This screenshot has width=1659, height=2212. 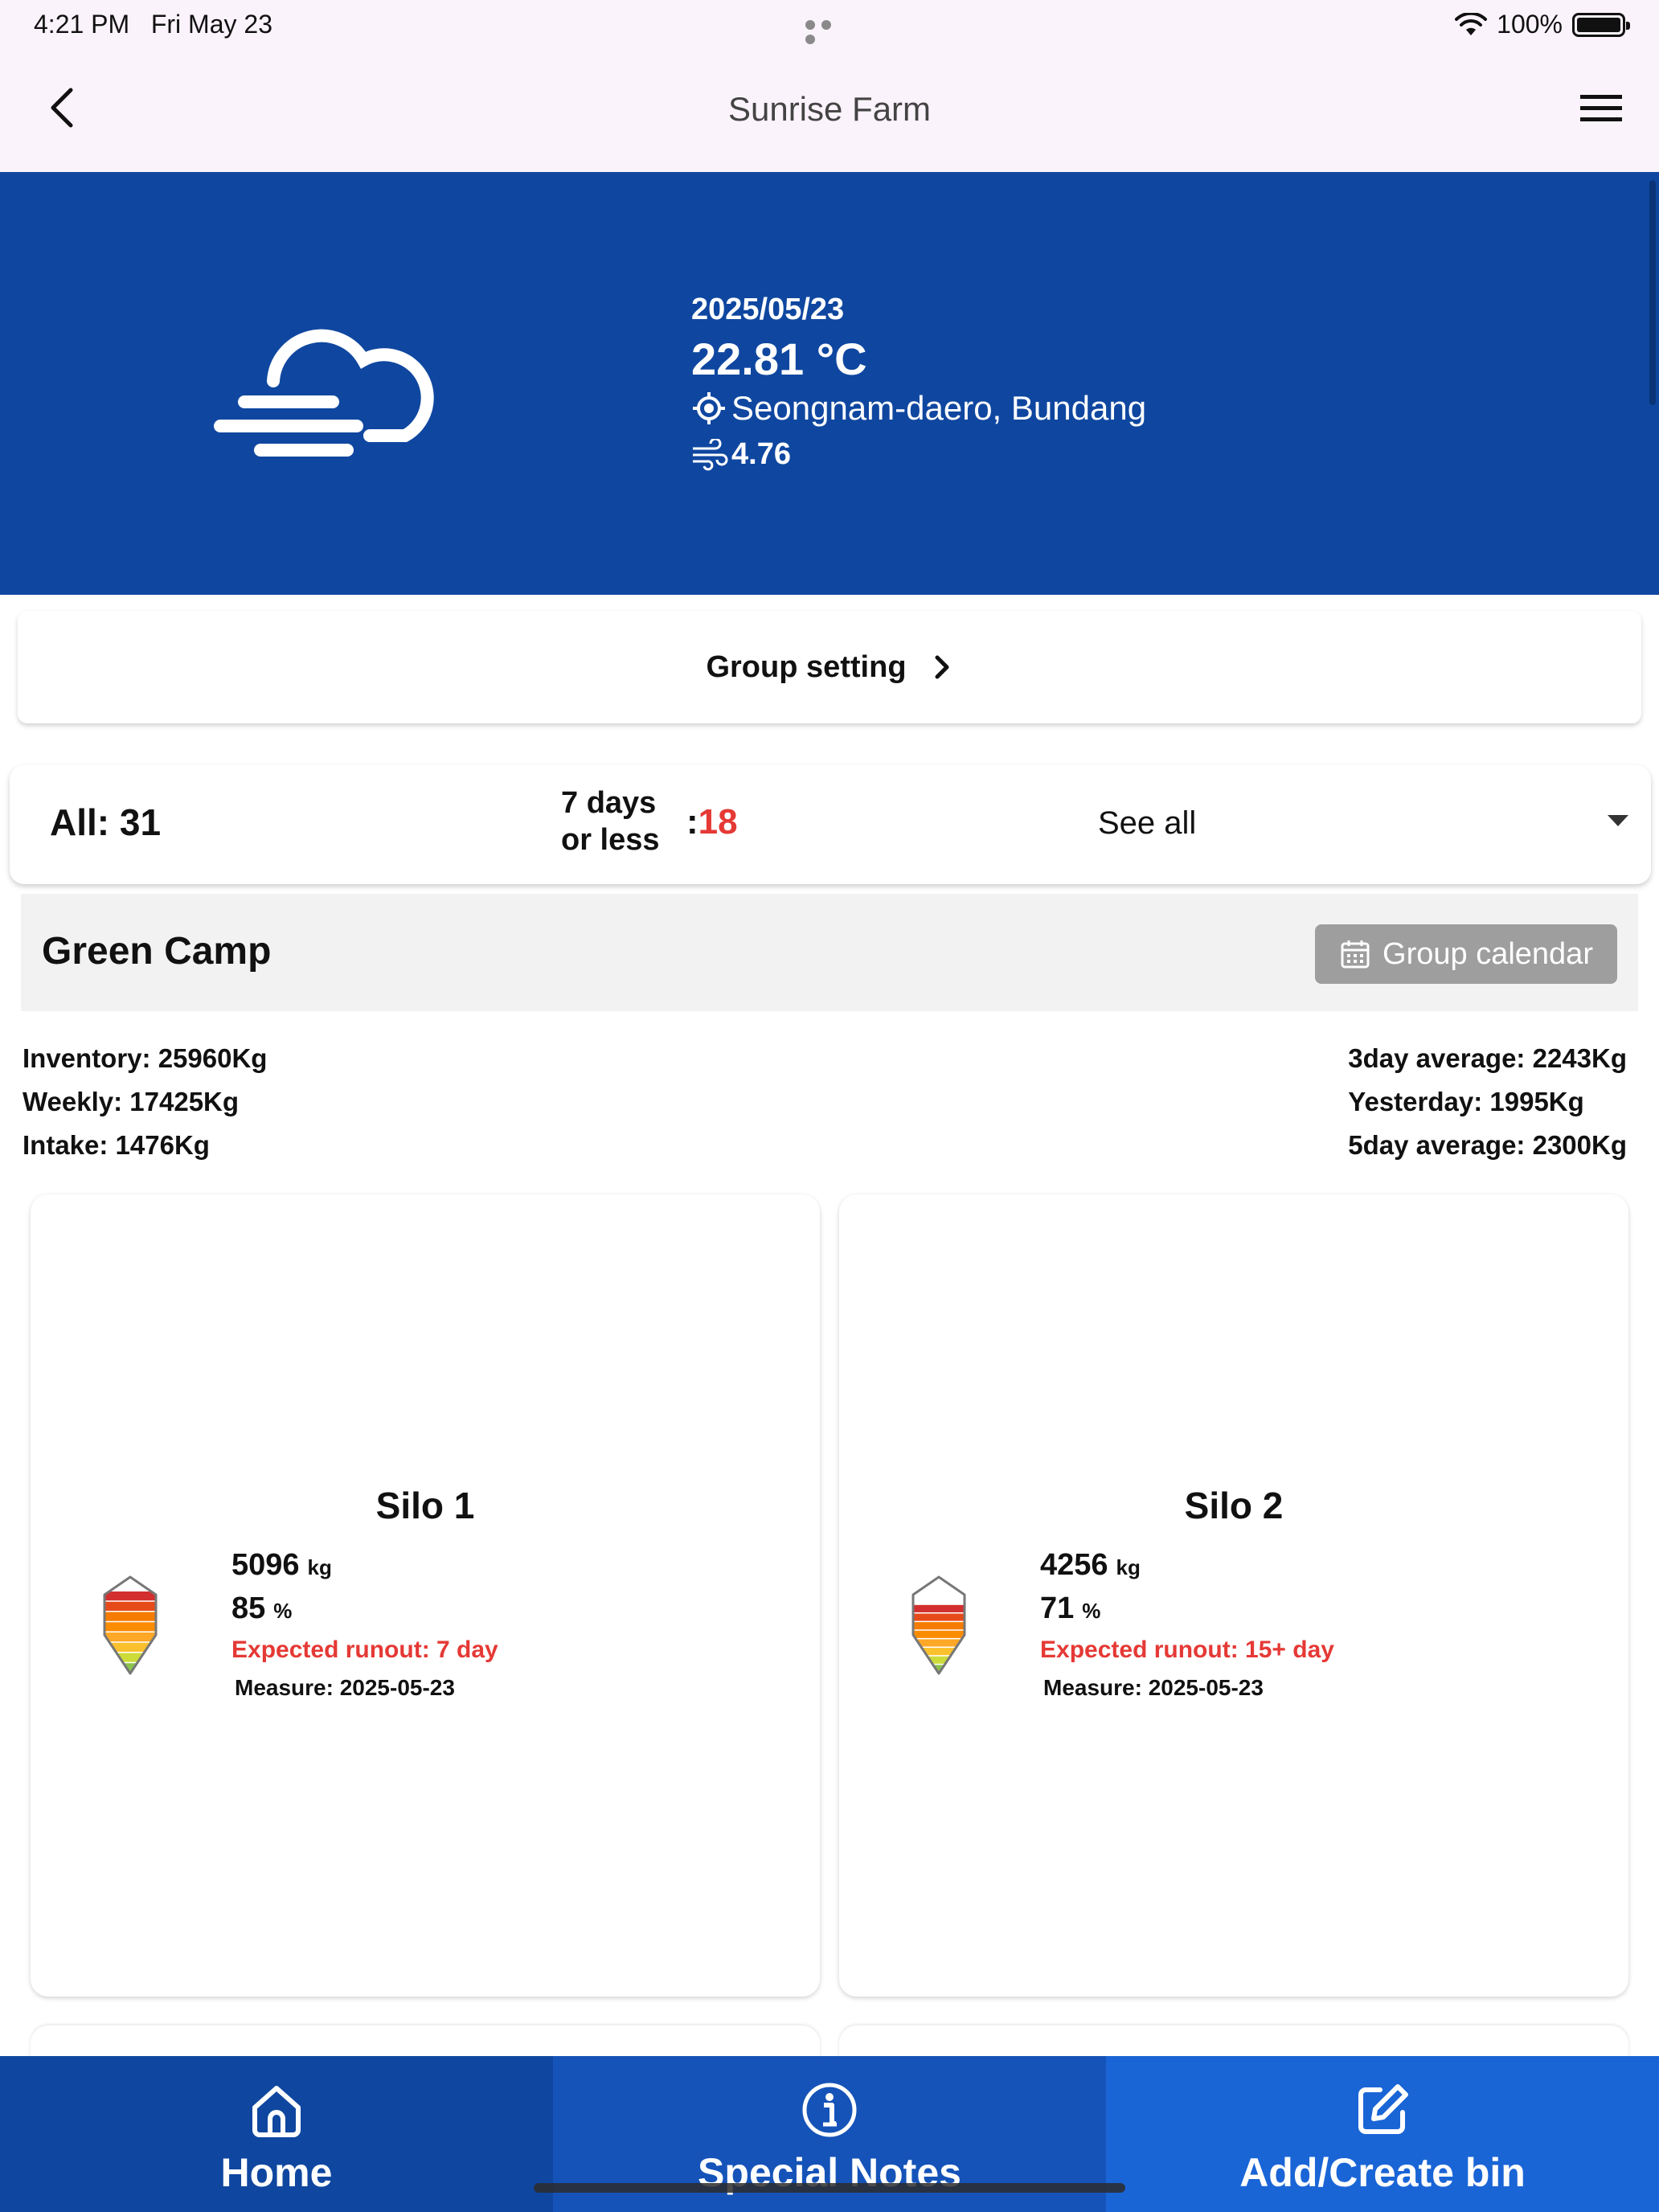 I want to click on three-day-average-stat: 3day average: 2243Kg, so click(x=1487, y=1058).